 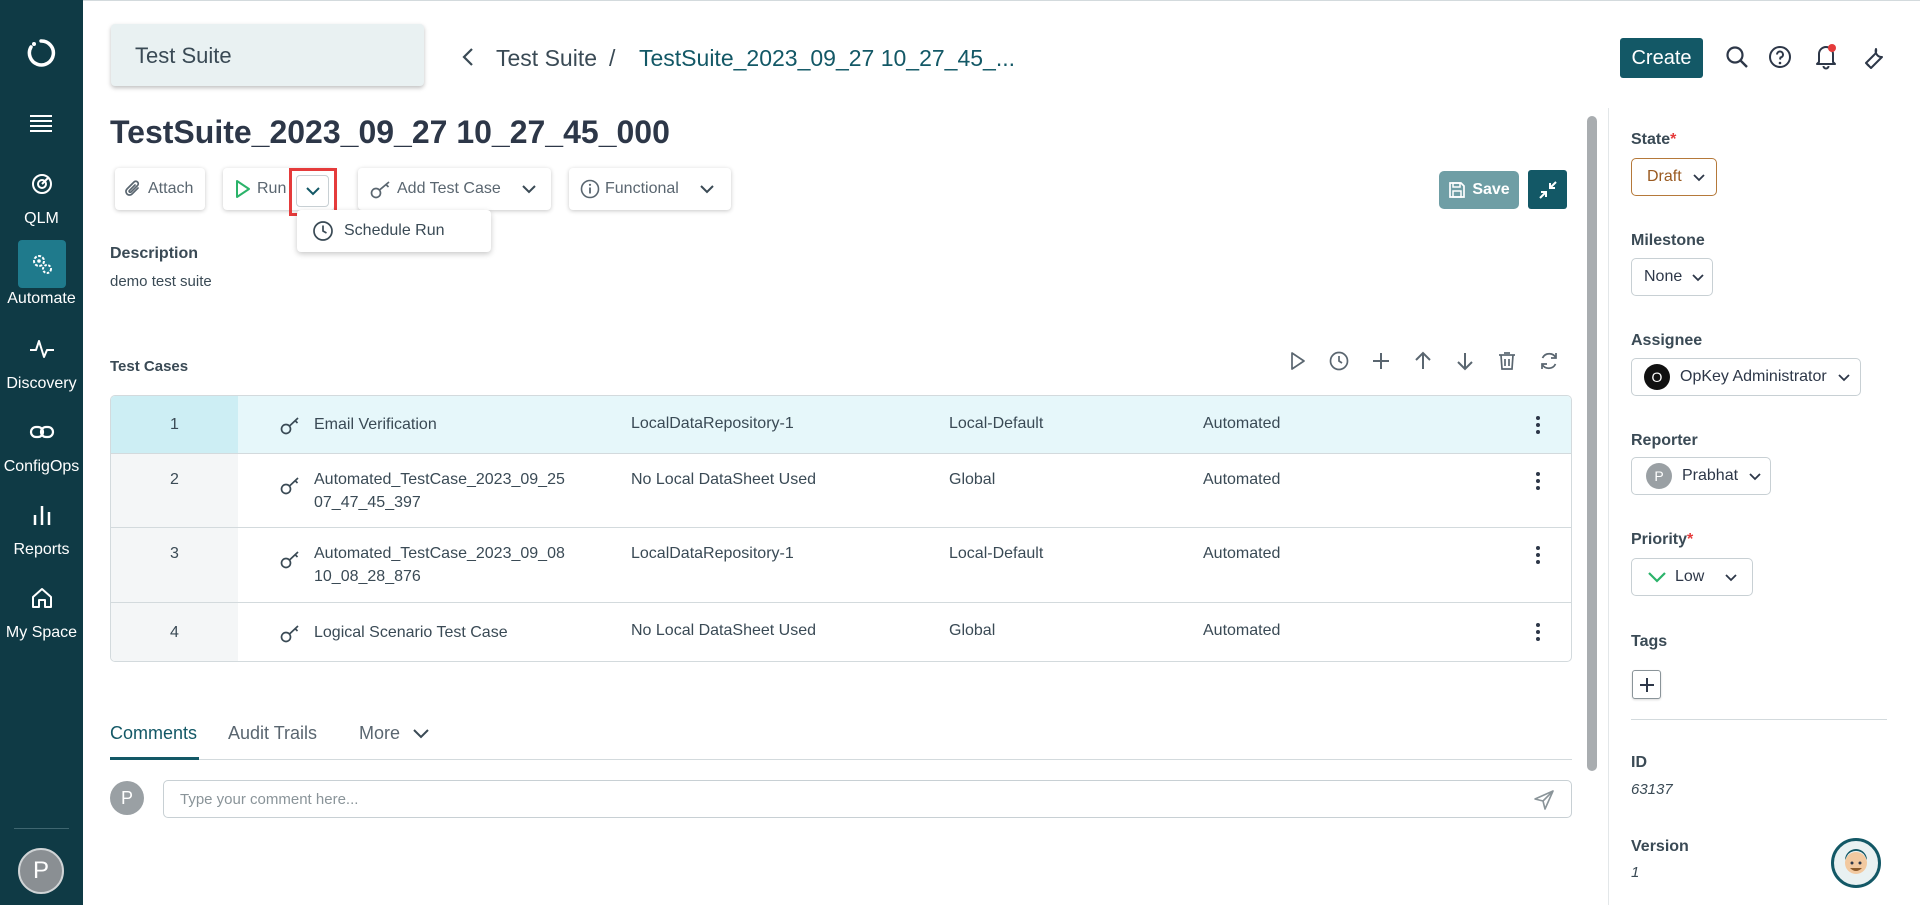 I want to click on sidebar-item-label: Reports, so click(x=41, y=549).